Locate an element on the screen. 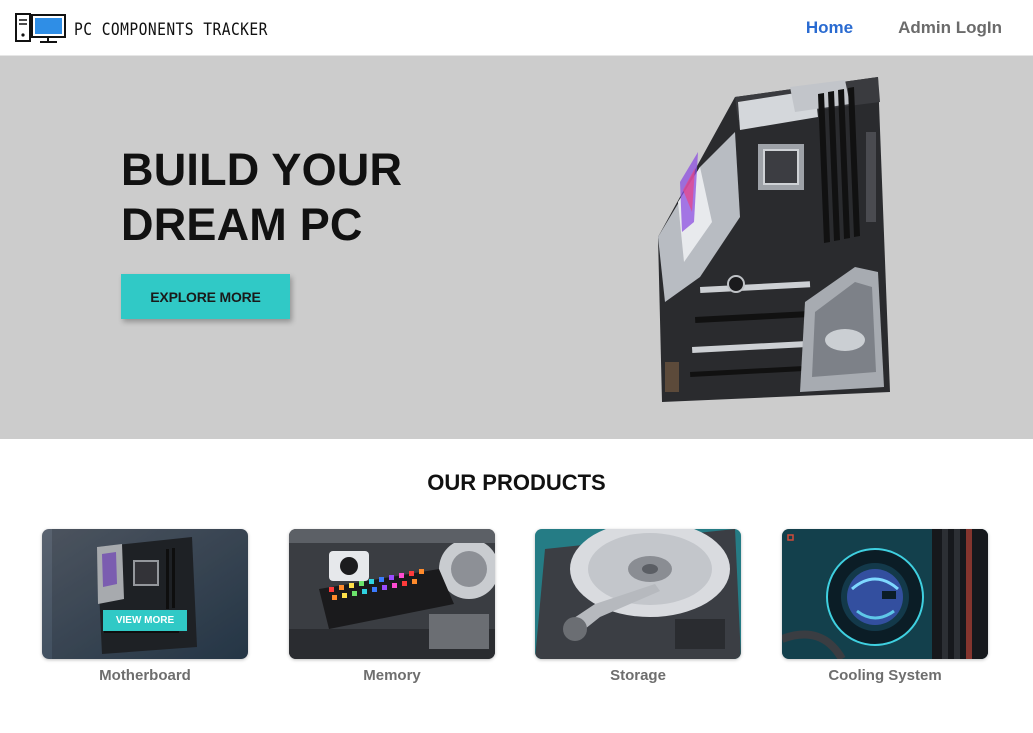 Image resolution: width=1033 pixels, height=733 pixels. product-label: Storage is located at coordinates (638, 675).